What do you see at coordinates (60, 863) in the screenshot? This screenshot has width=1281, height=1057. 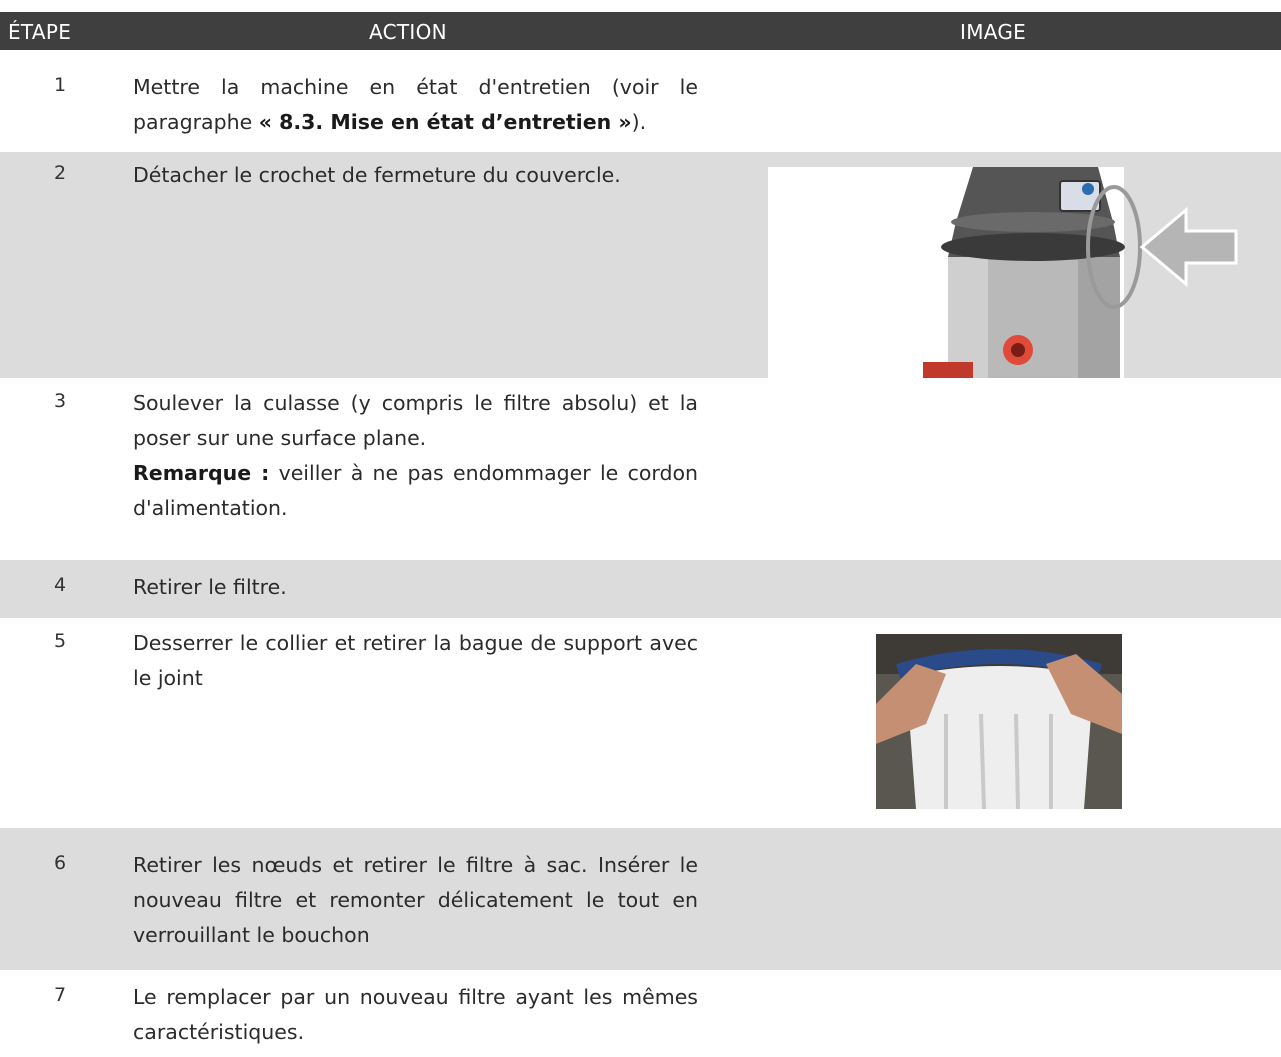 I see `step-number: 6` at bounding box center [60, 863].